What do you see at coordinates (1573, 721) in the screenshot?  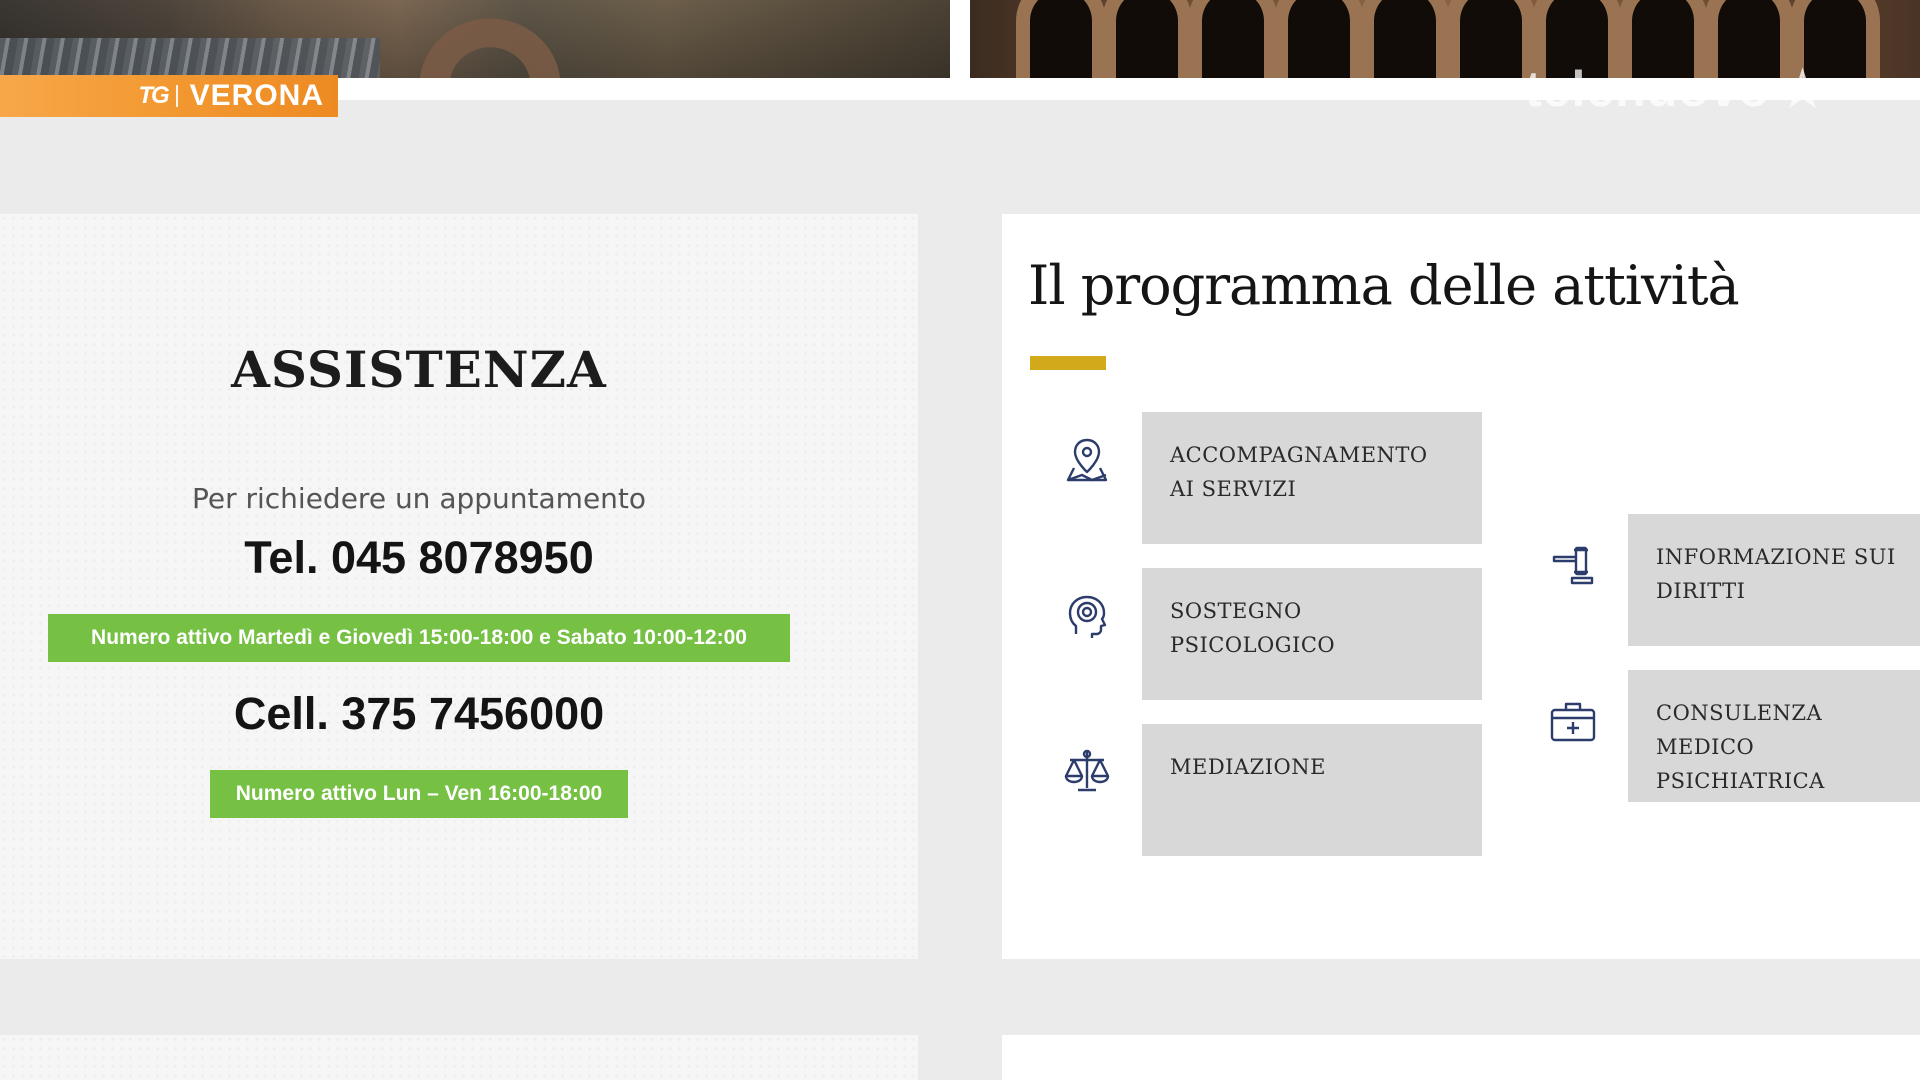 I see `medical-kit-icon` at bounding box center [1573, 721].